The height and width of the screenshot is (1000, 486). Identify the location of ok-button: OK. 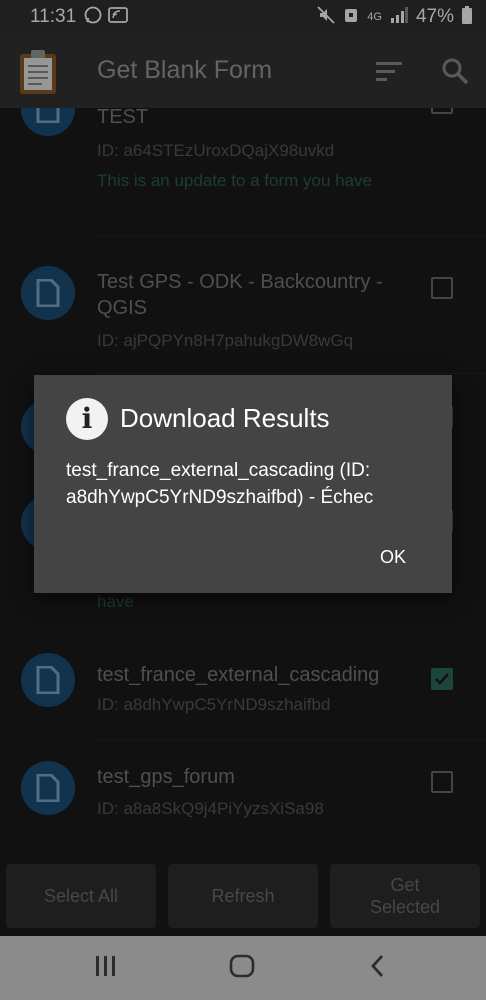
(393, 557).